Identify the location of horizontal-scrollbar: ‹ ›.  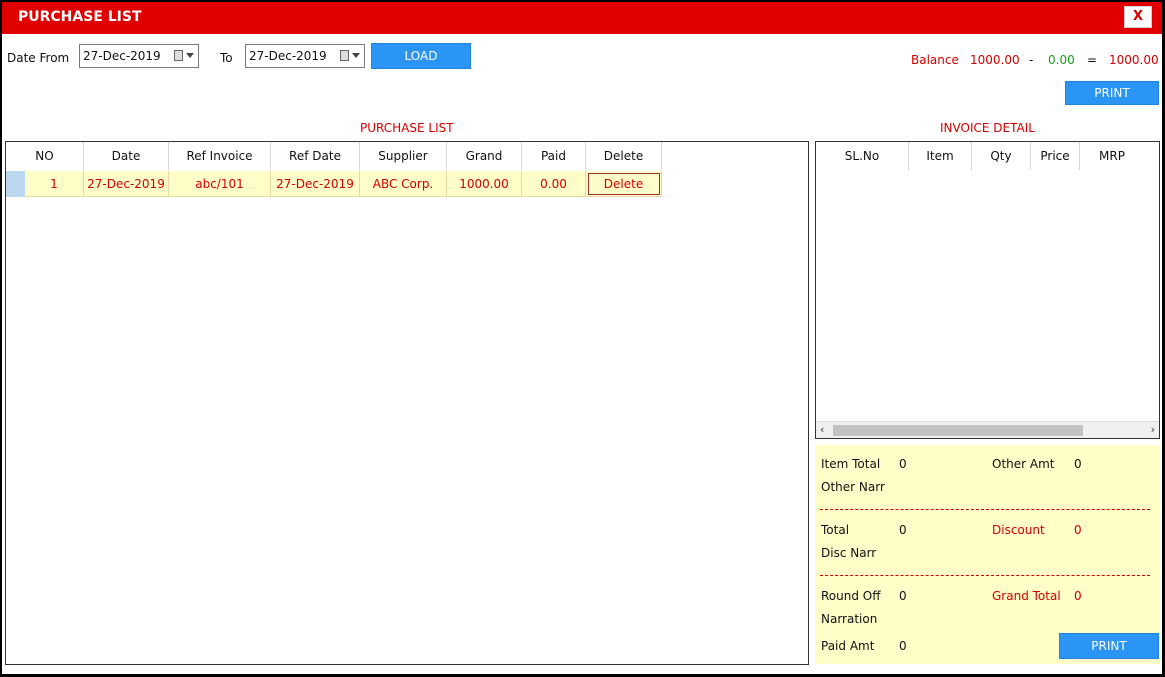
(987, 429).